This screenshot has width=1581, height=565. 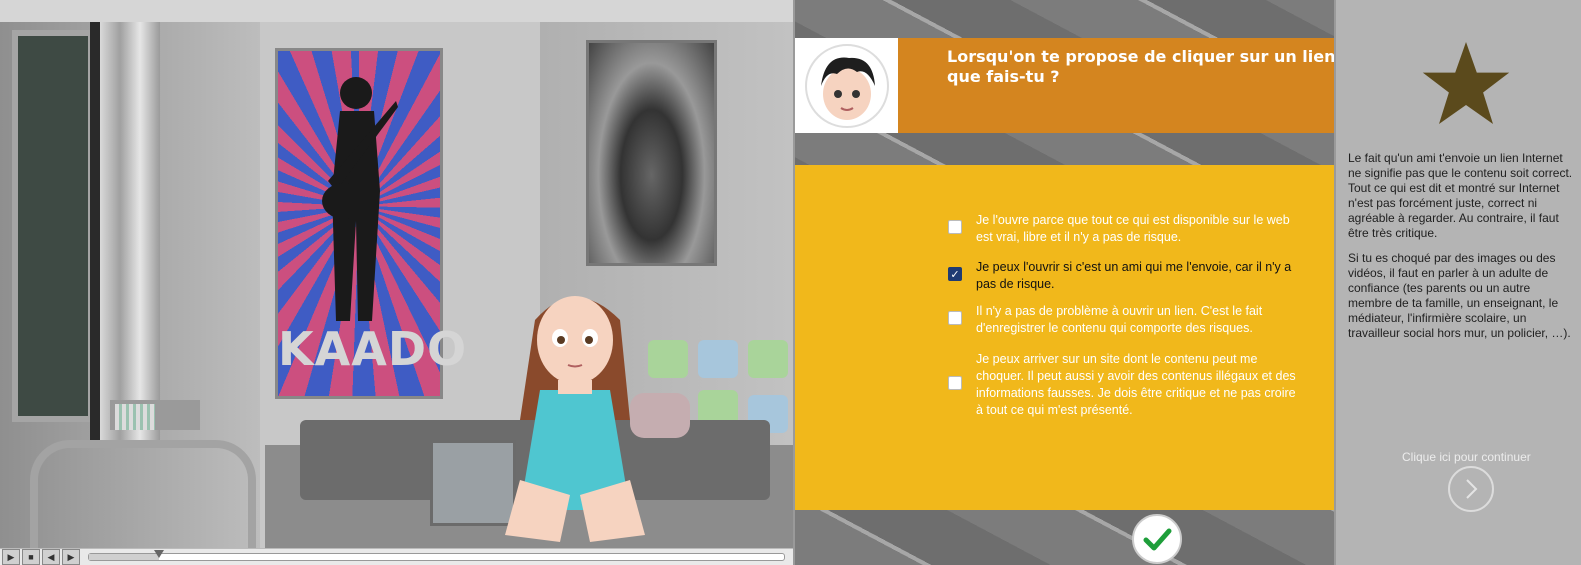 I want to click on check-icon, so click(x=1157, y=539).